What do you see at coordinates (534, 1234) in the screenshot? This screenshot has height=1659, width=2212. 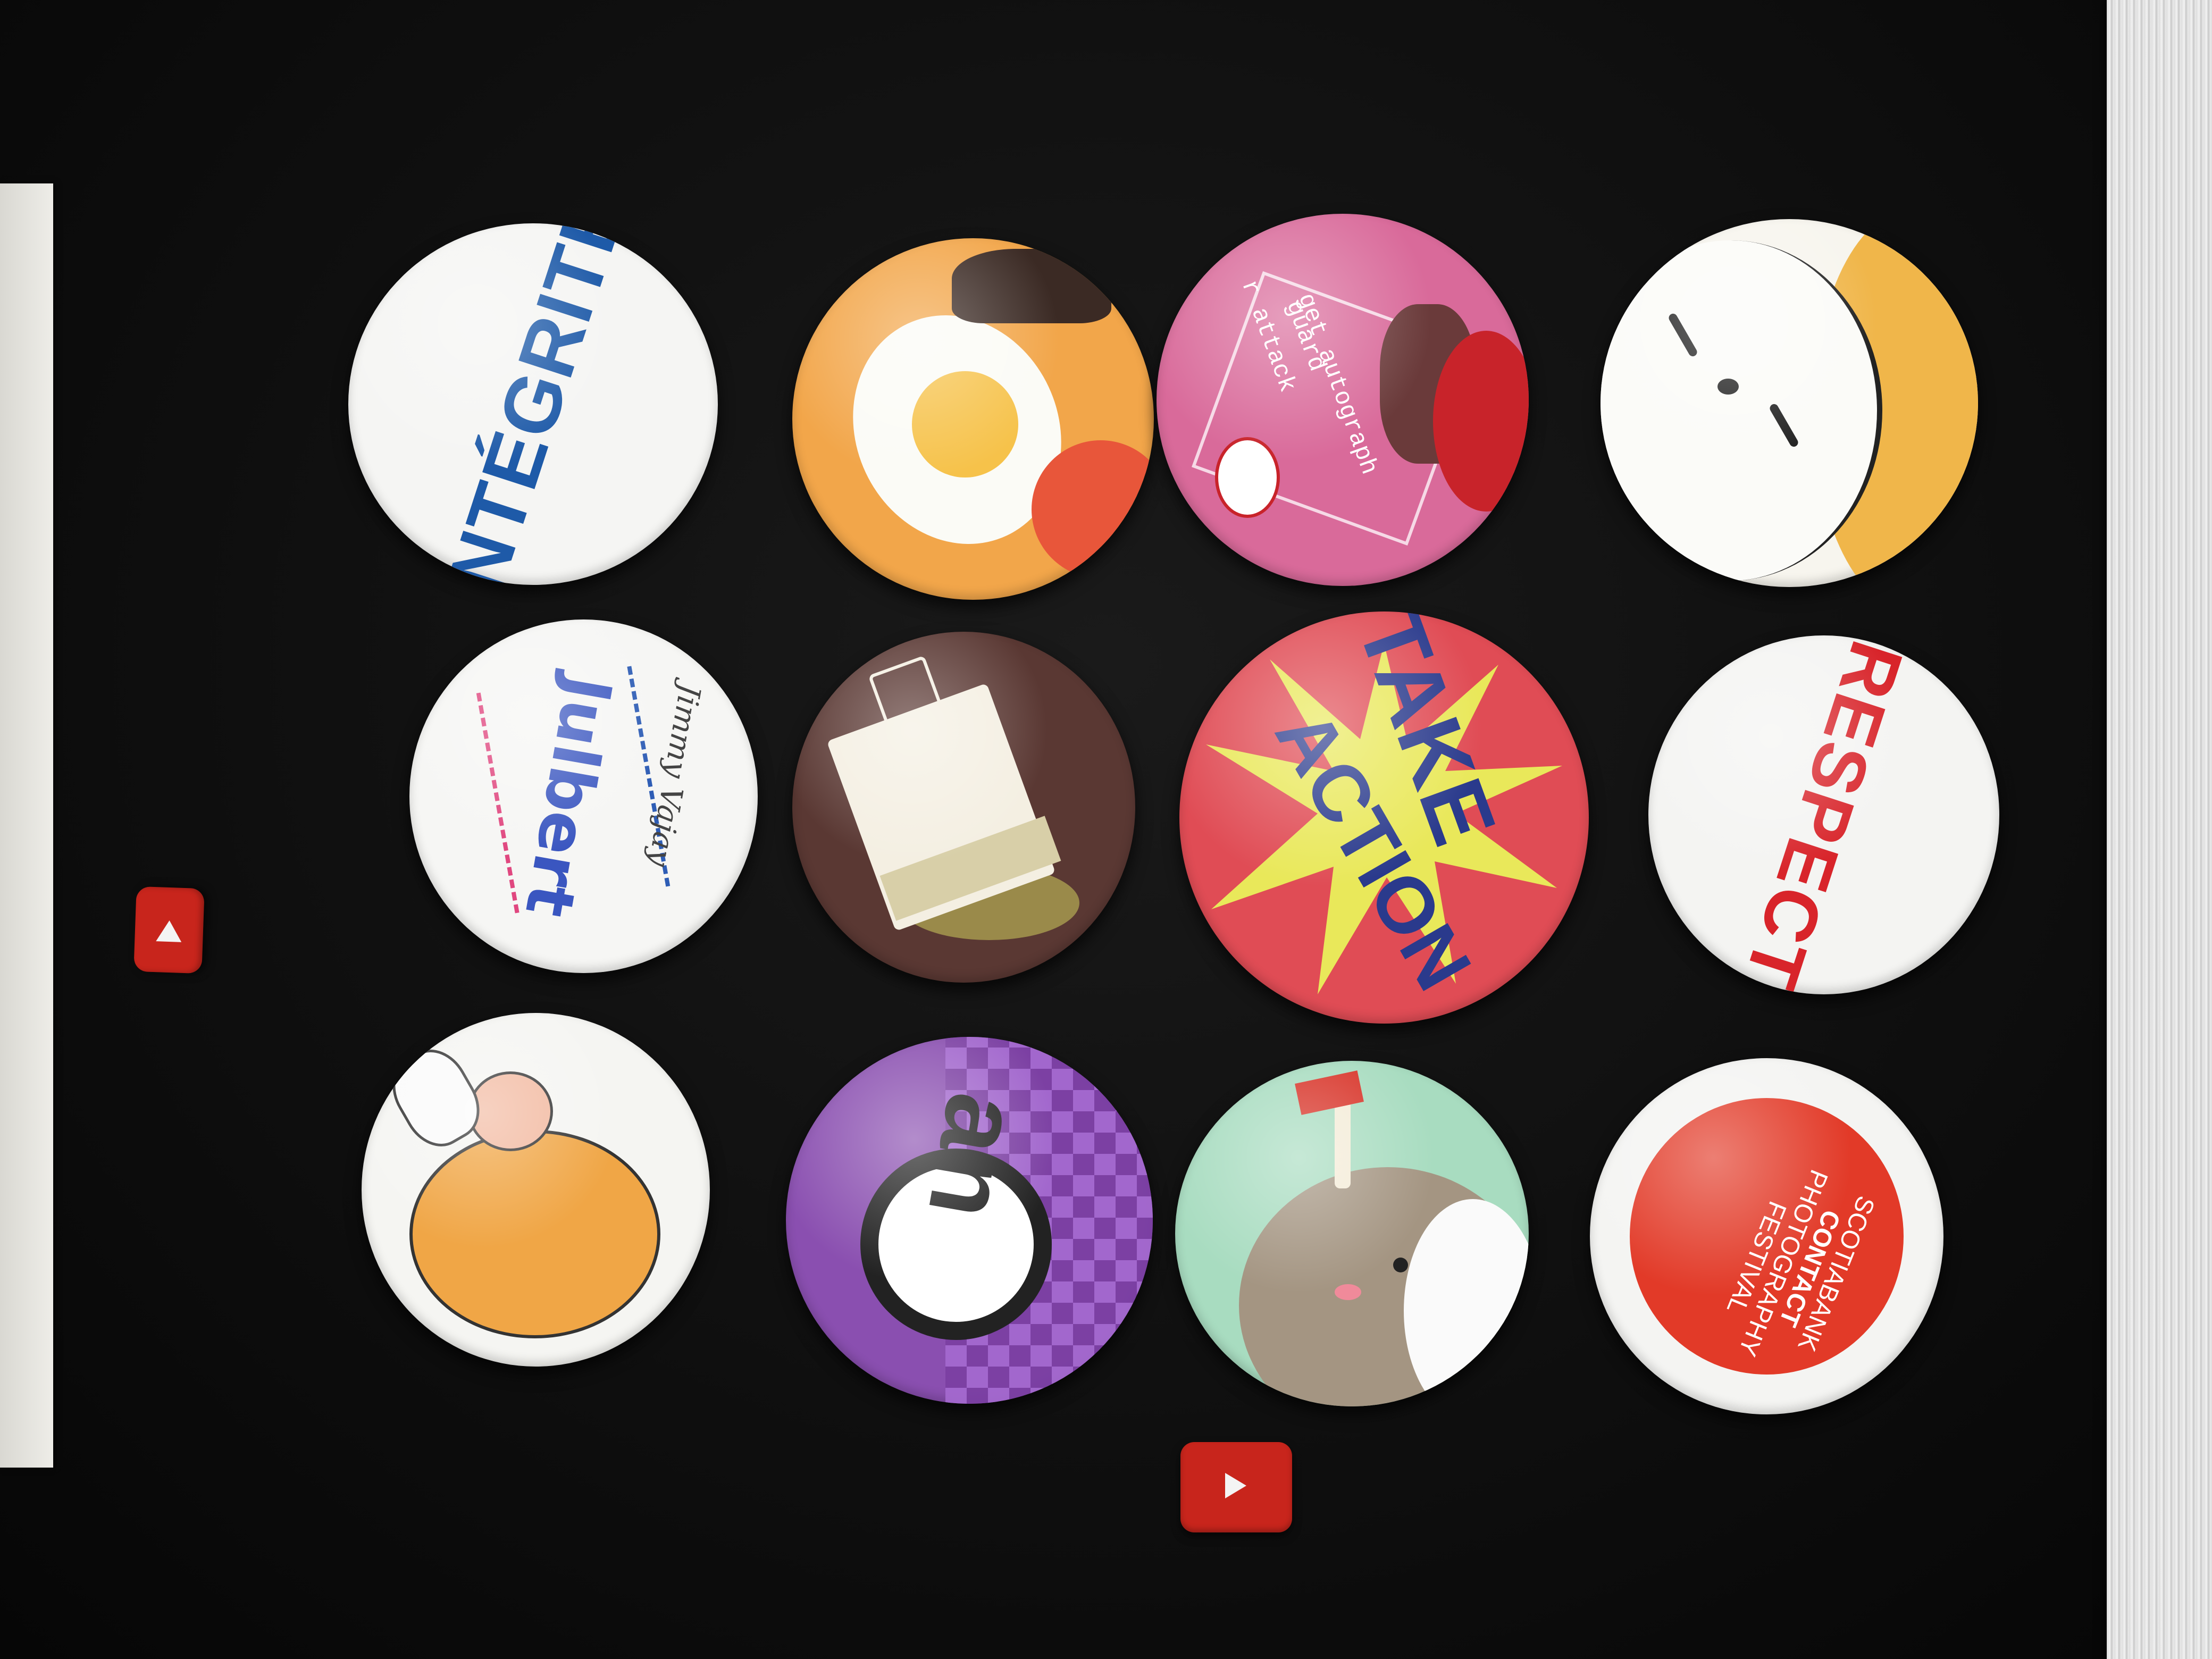 I see `sleeper-body` at bounding box center [534, 1234].